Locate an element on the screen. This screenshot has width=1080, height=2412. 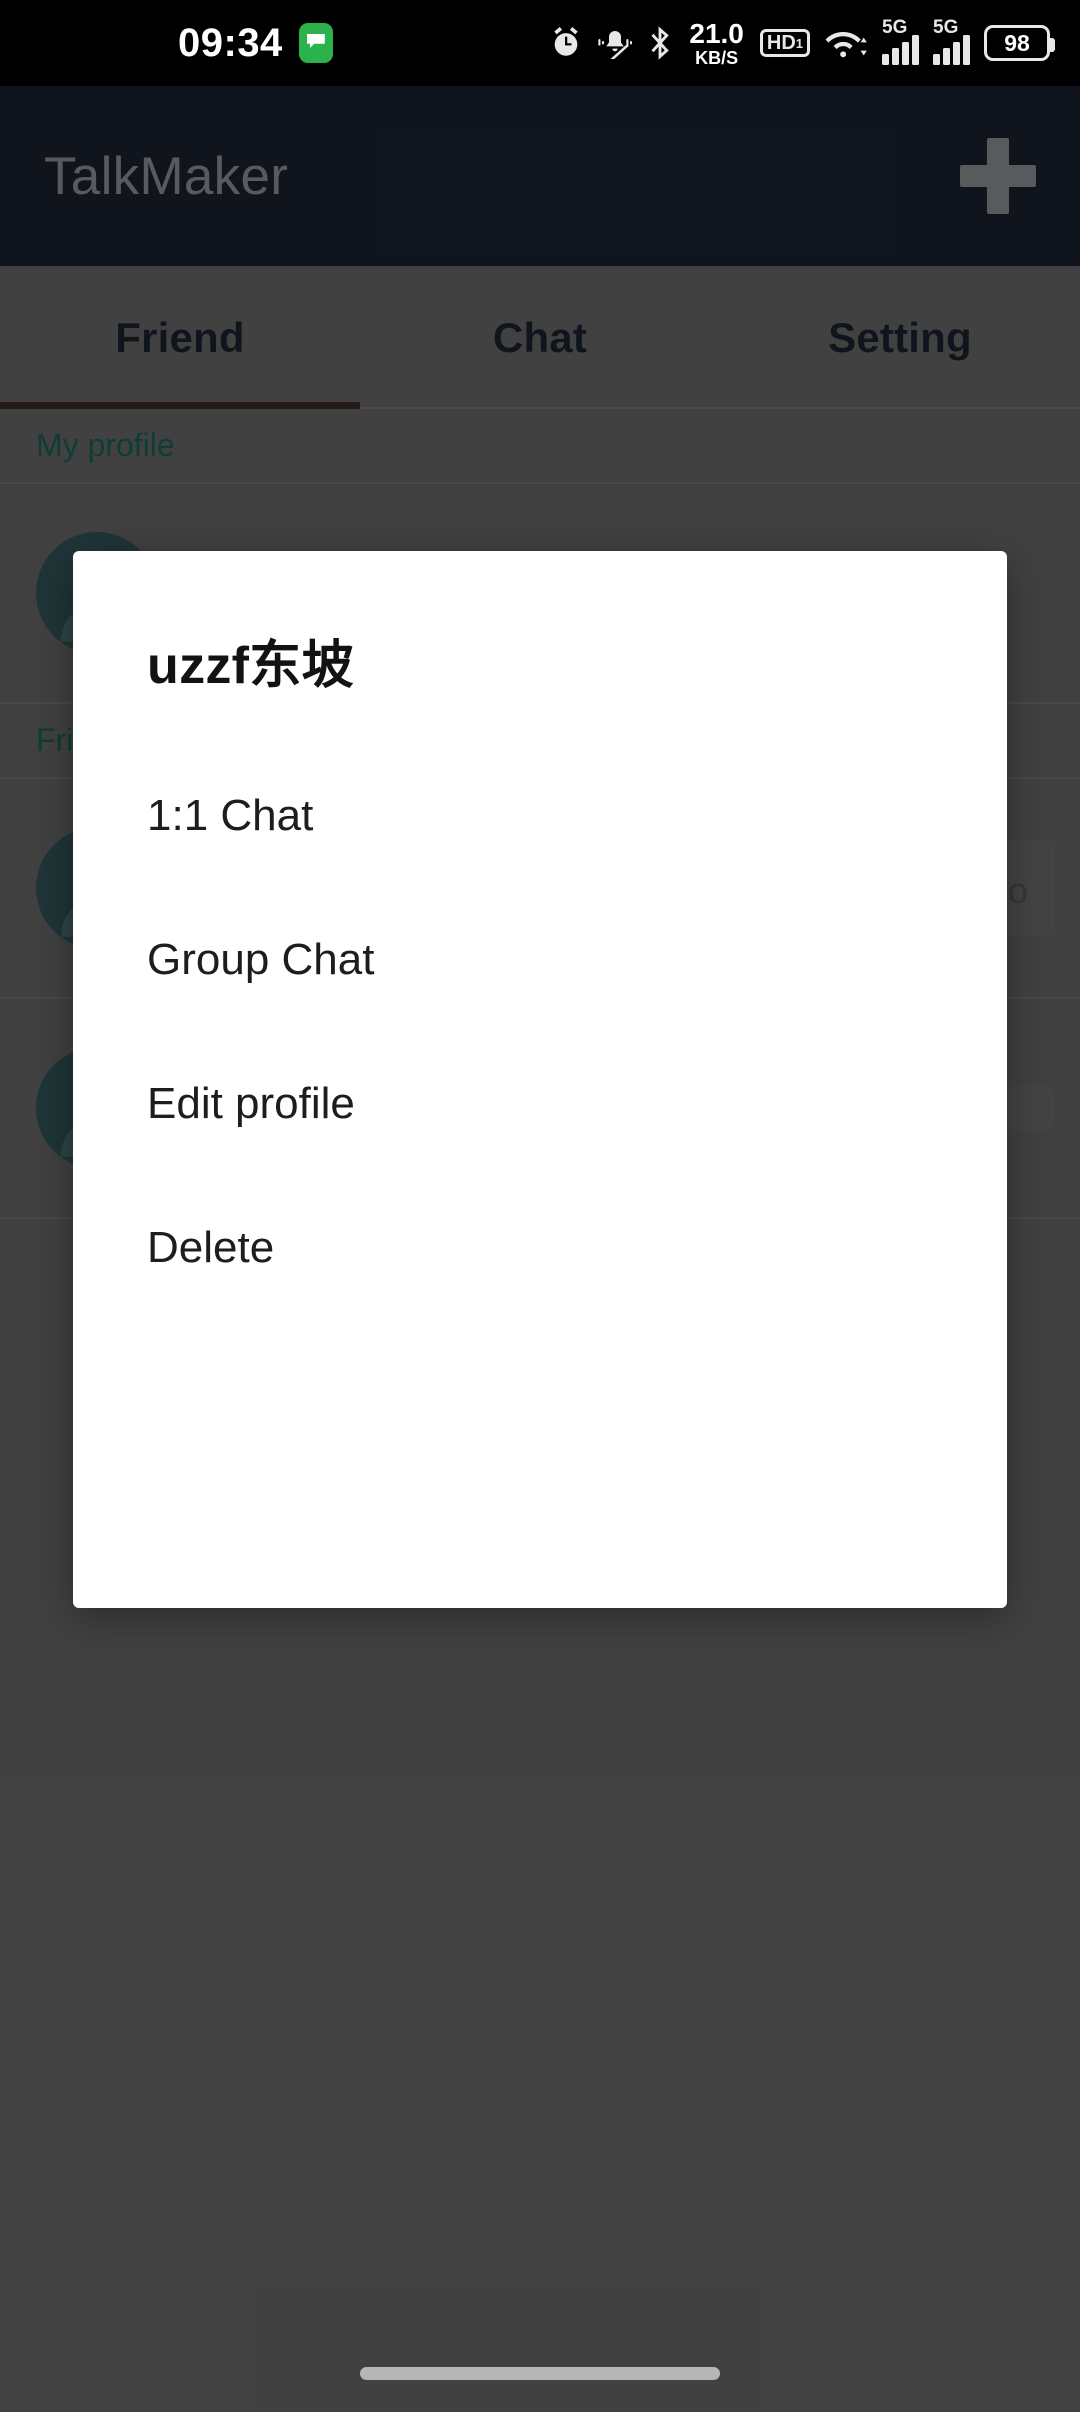
dialog-title: uzzf东坡 is located at coordinates (250, 666).